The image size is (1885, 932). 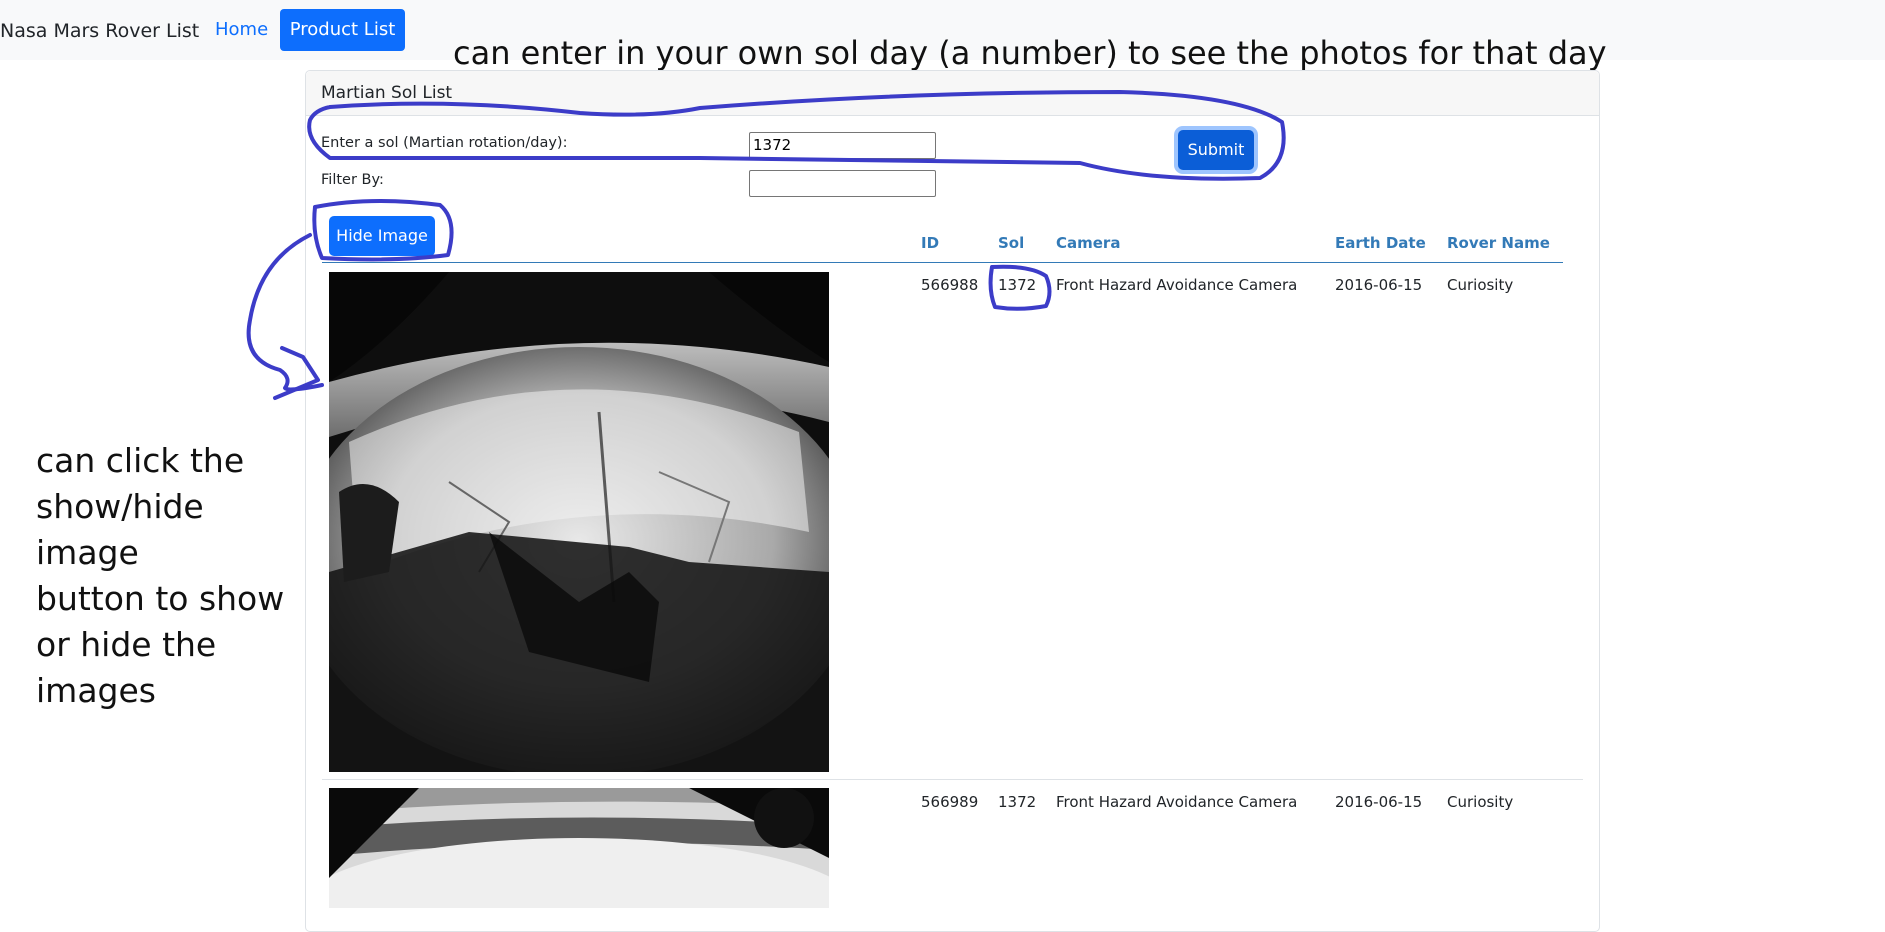 What do you see at coordinates (120, 529) in the screenshot?
I see `annotation-left-line: show/hide image` at bounding box center [120, 529].